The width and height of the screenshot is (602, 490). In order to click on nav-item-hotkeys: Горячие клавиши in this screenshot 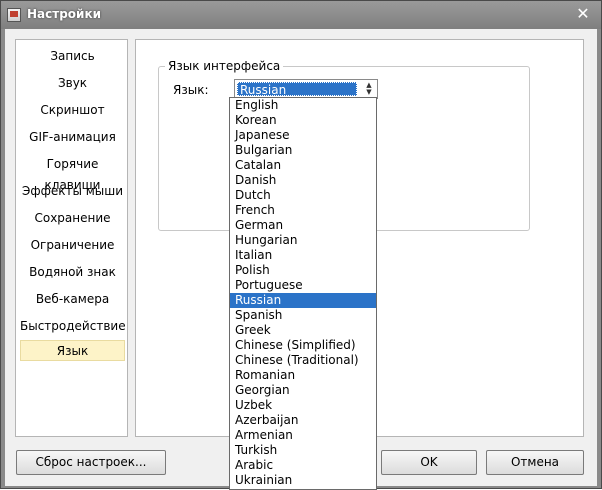, I will do `click(72, 173)`.